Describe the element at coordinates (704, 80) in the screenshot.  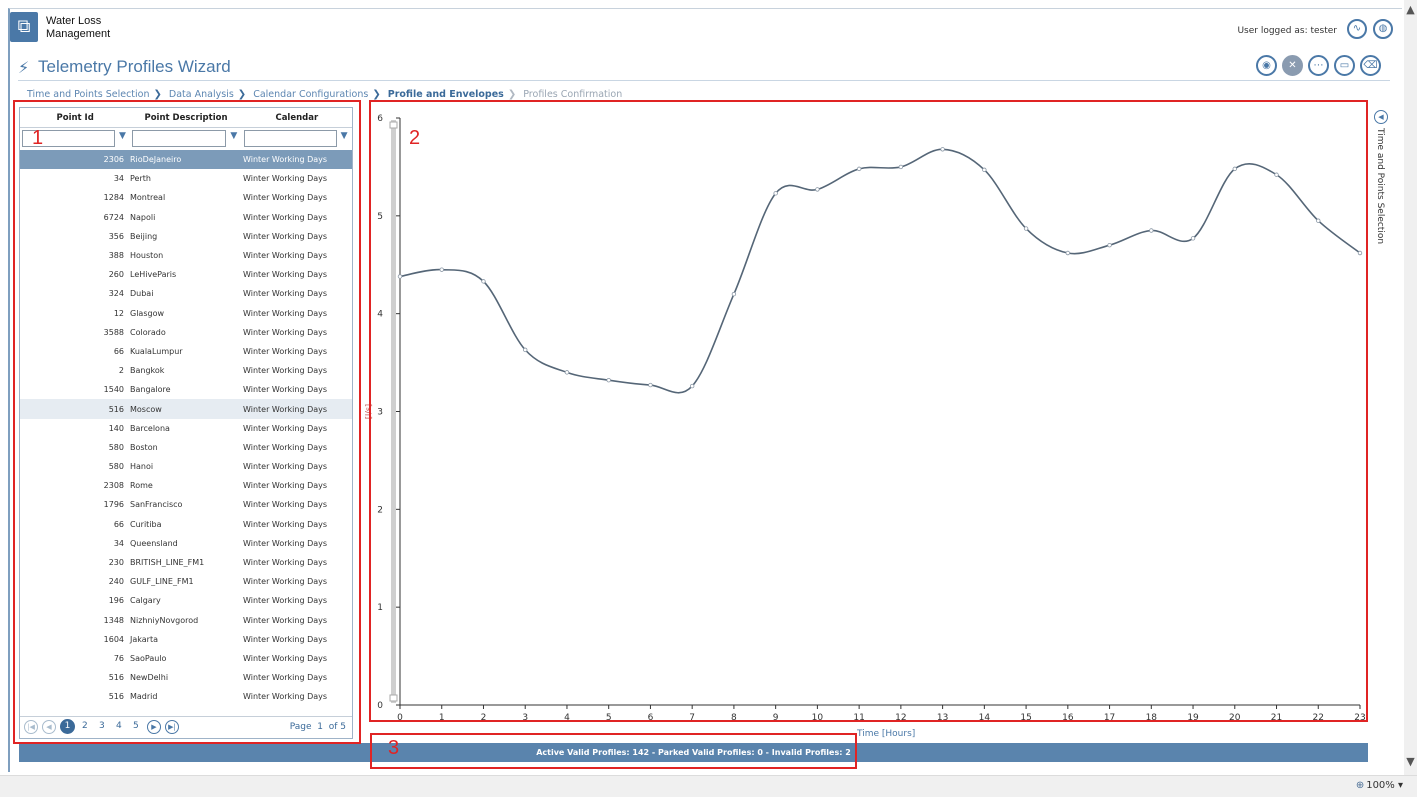
I see `title-divider` at that location.